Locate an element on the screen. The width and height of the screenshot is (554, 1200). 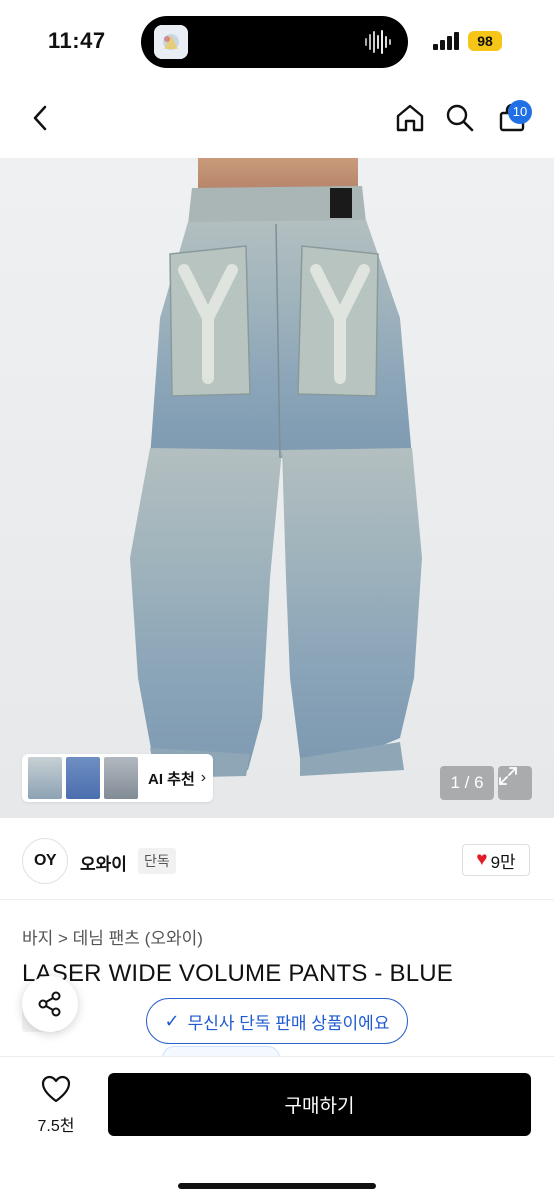
heart-filled-icon: ♥ is located at coordinates (482, 859).